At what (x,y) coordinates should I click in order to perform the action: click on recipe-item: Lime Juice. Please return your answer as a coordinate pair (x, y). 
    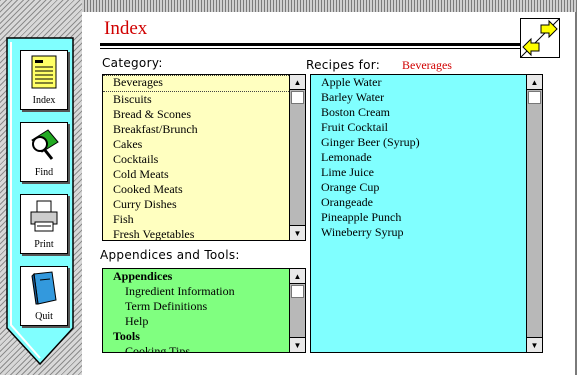
    Looking at the image, I should click on (418, 172).